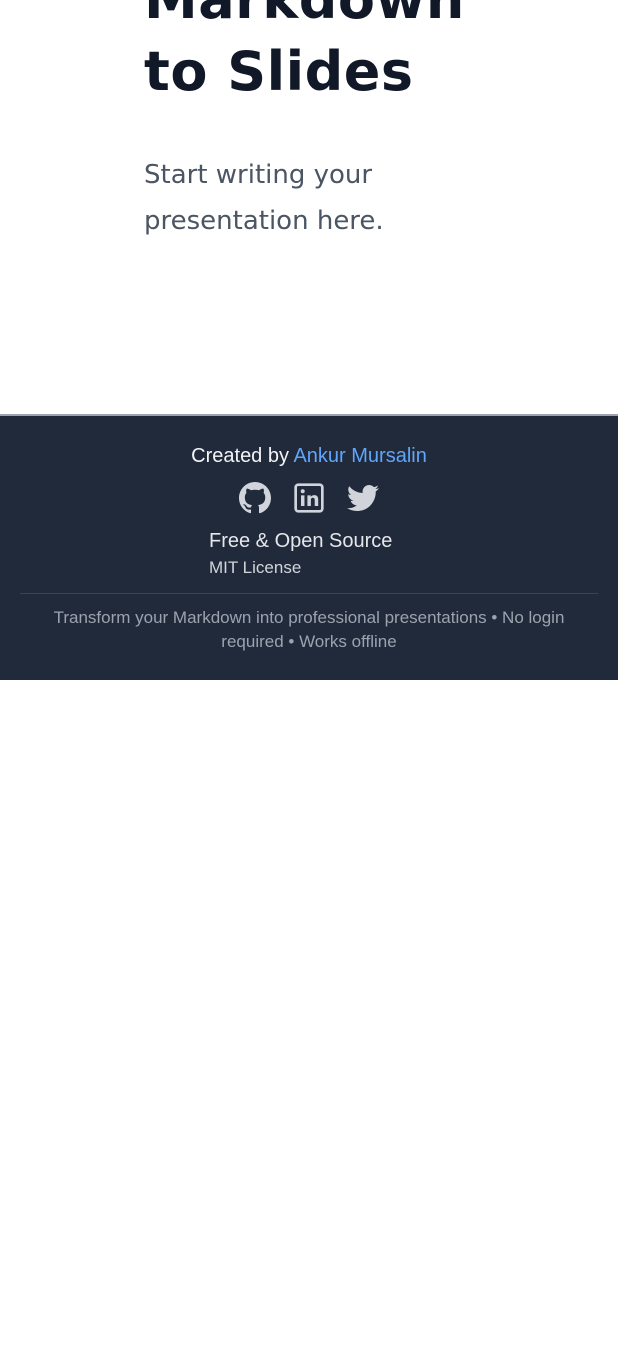 The width and height of the screenshot is (618, 1360). What do you see at coordinates (364, 18) in the screenshot?
I see `slide-title-line-1: Markdown` at bounding box center [364, 18].